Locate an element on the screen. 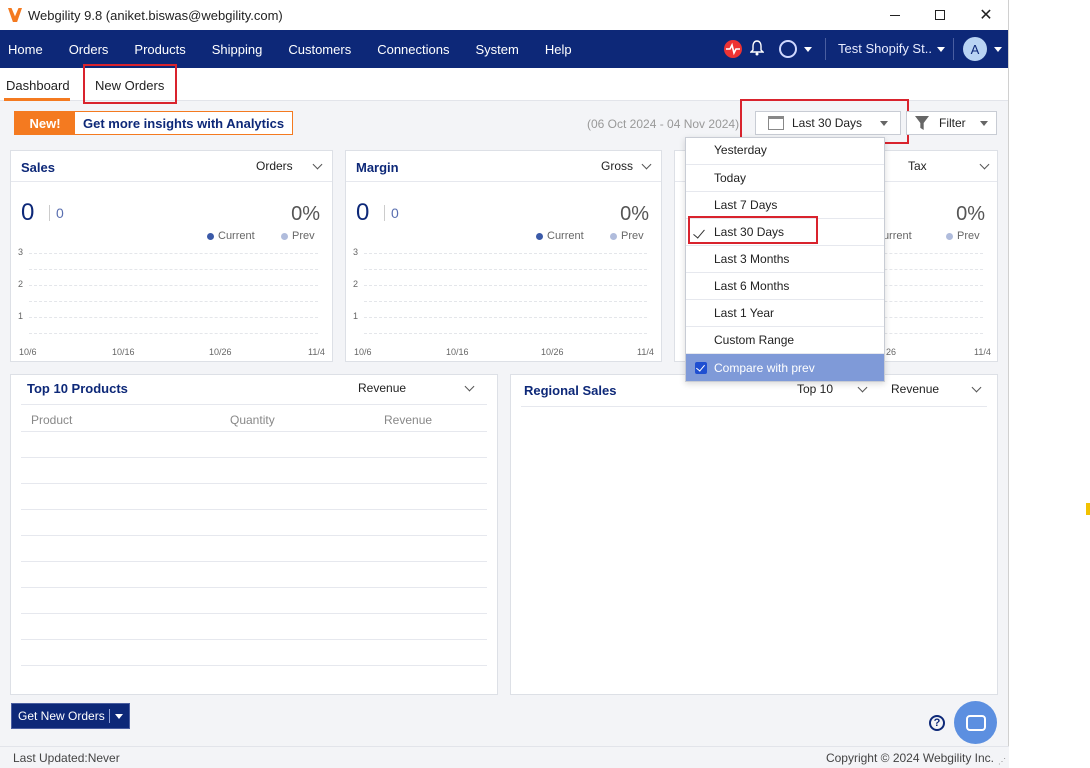  legend-prev-label: Prev is located at coordinates (968, 236).